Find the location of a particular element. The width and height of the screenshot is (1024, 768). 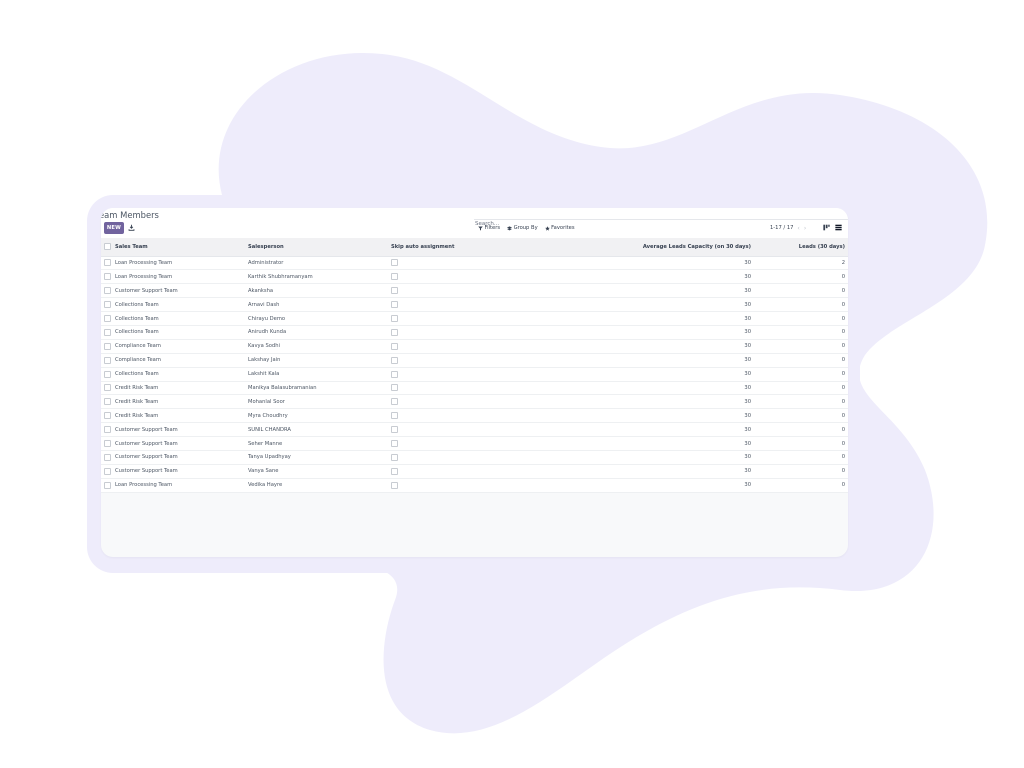

salesperson-cell: Seher Manne is located at coordinates (319, 444).